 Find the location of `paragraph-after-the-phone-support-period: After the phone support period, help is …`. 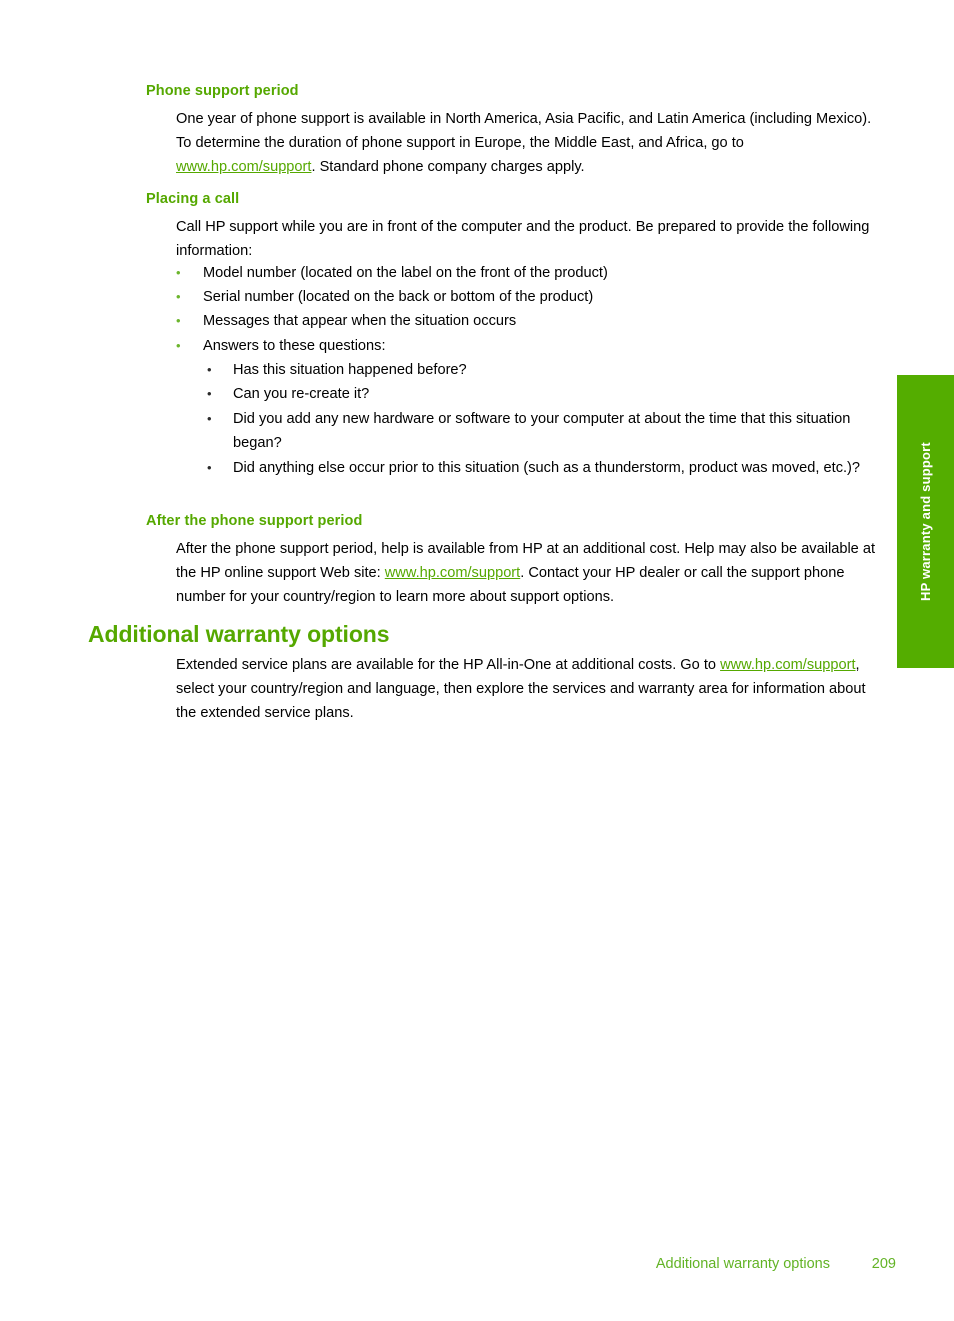

paragraph-after-the-phone-support-period: After the phone support period, help is … is located at coordinates (531, 573).